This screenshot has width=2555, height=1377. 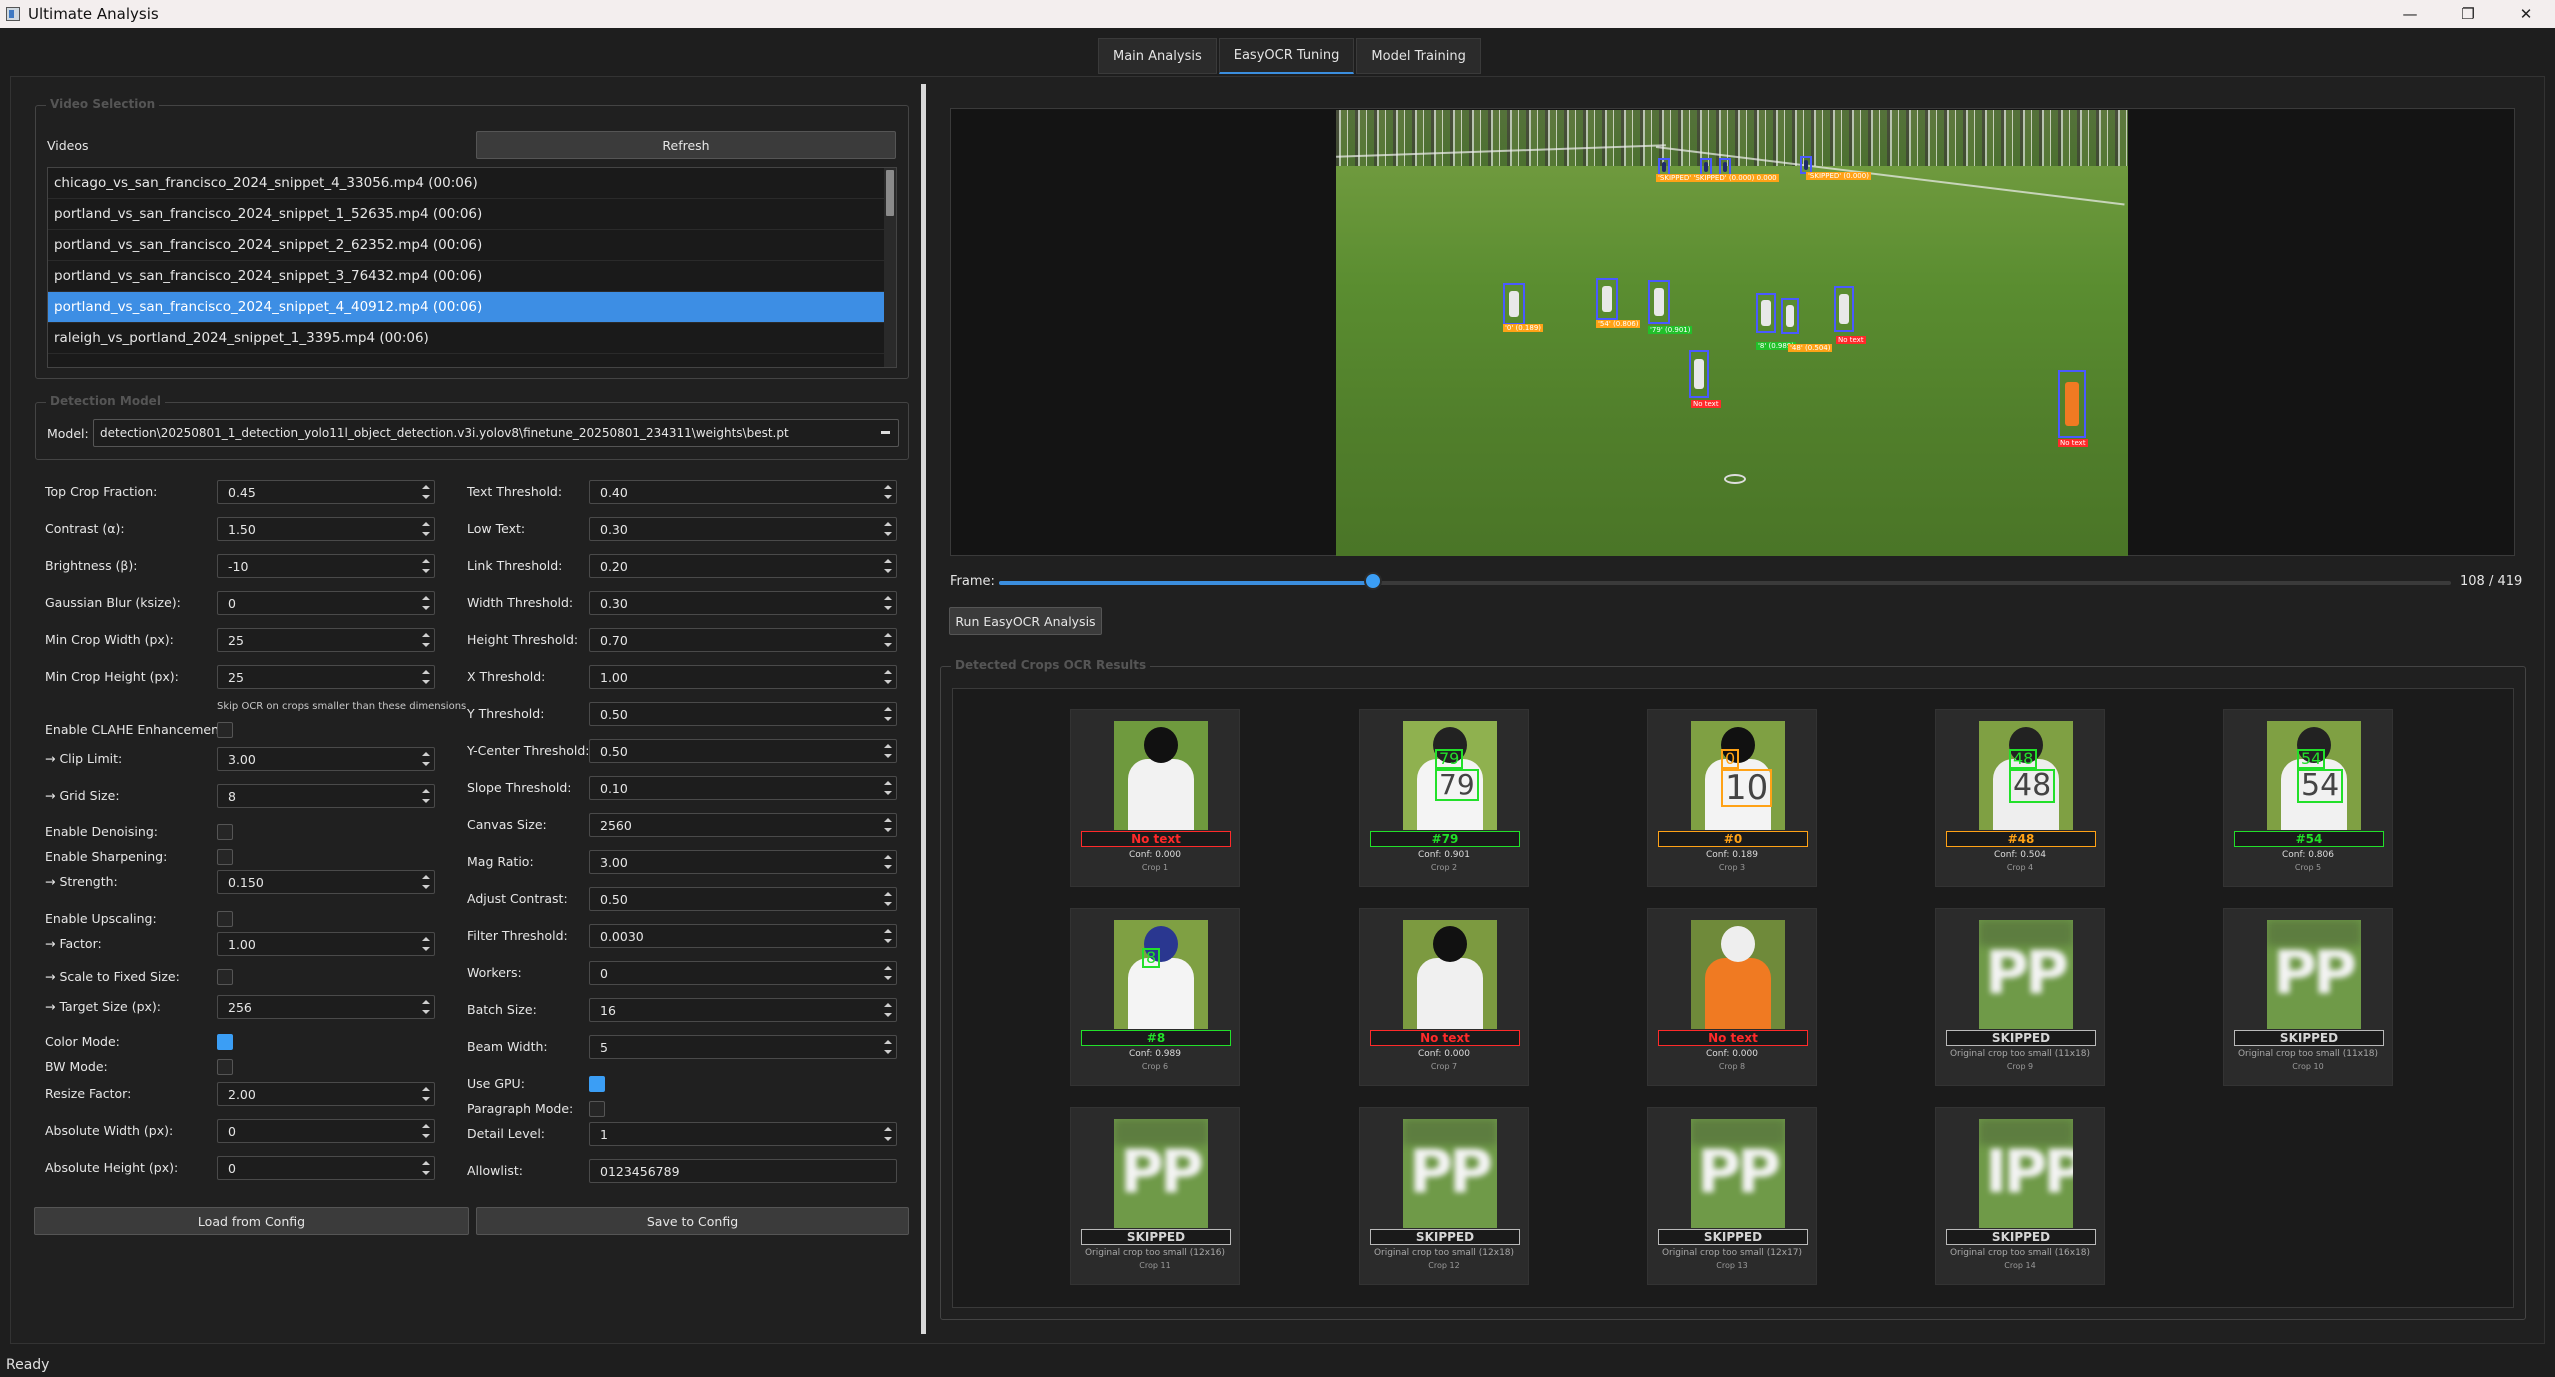 What do you see at coordinates (326, 882) in the screenshot?
I see `strength-spinbox: 0.150` at bounding box center [326, 882].